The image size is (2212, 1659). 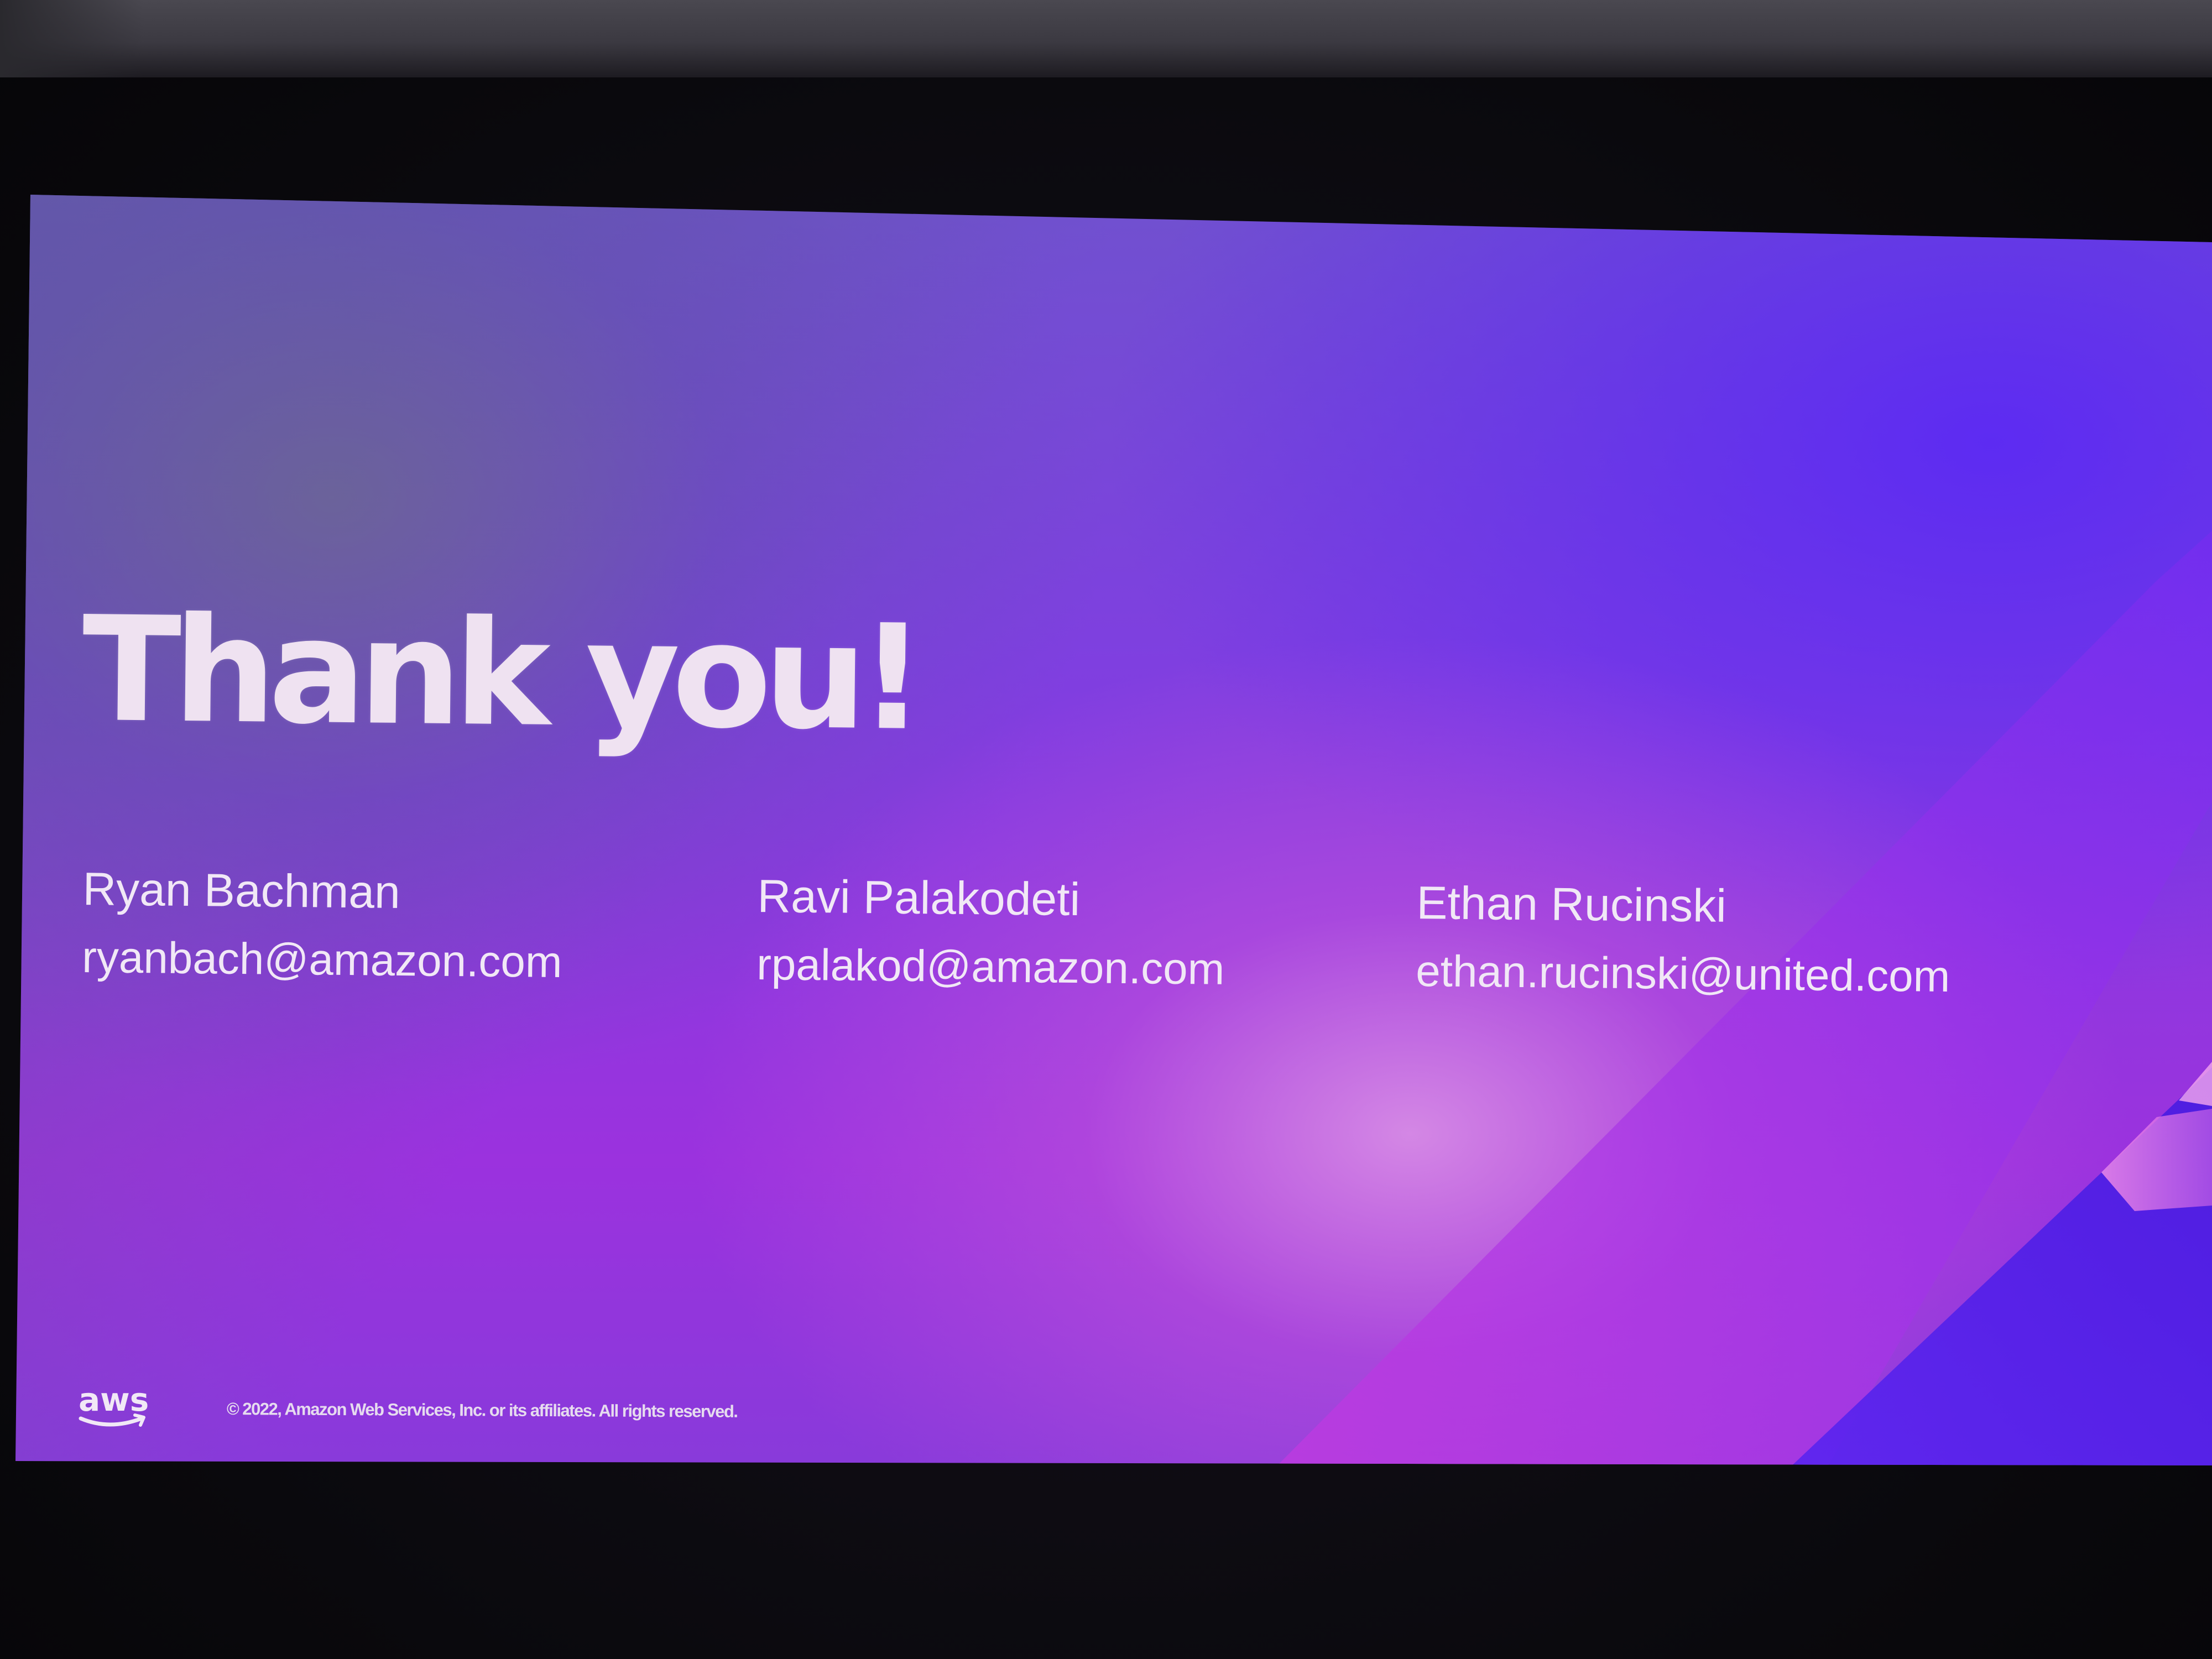 I want to click on contact-name: Ethan Rucinski, so click(x=1571, y=905).